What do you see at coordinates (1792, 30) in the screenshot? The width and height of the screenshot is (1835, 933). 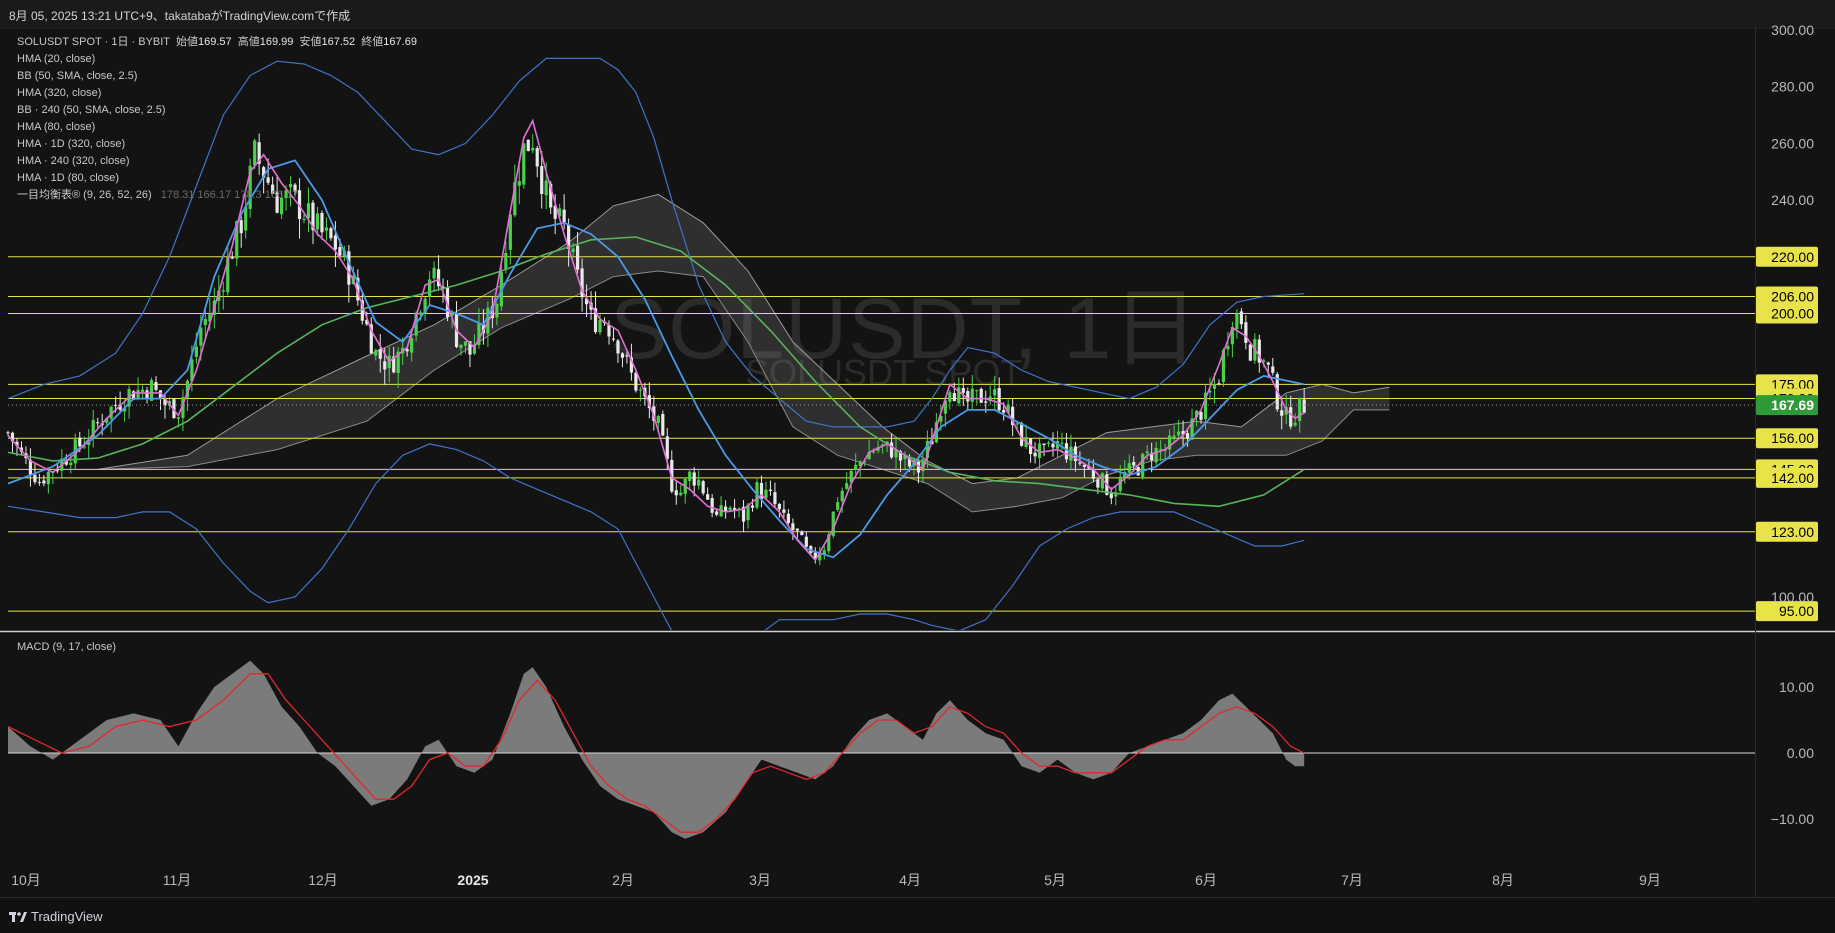 I see `price-axis-tick: 300.00` at bounding box center [1792, 30].